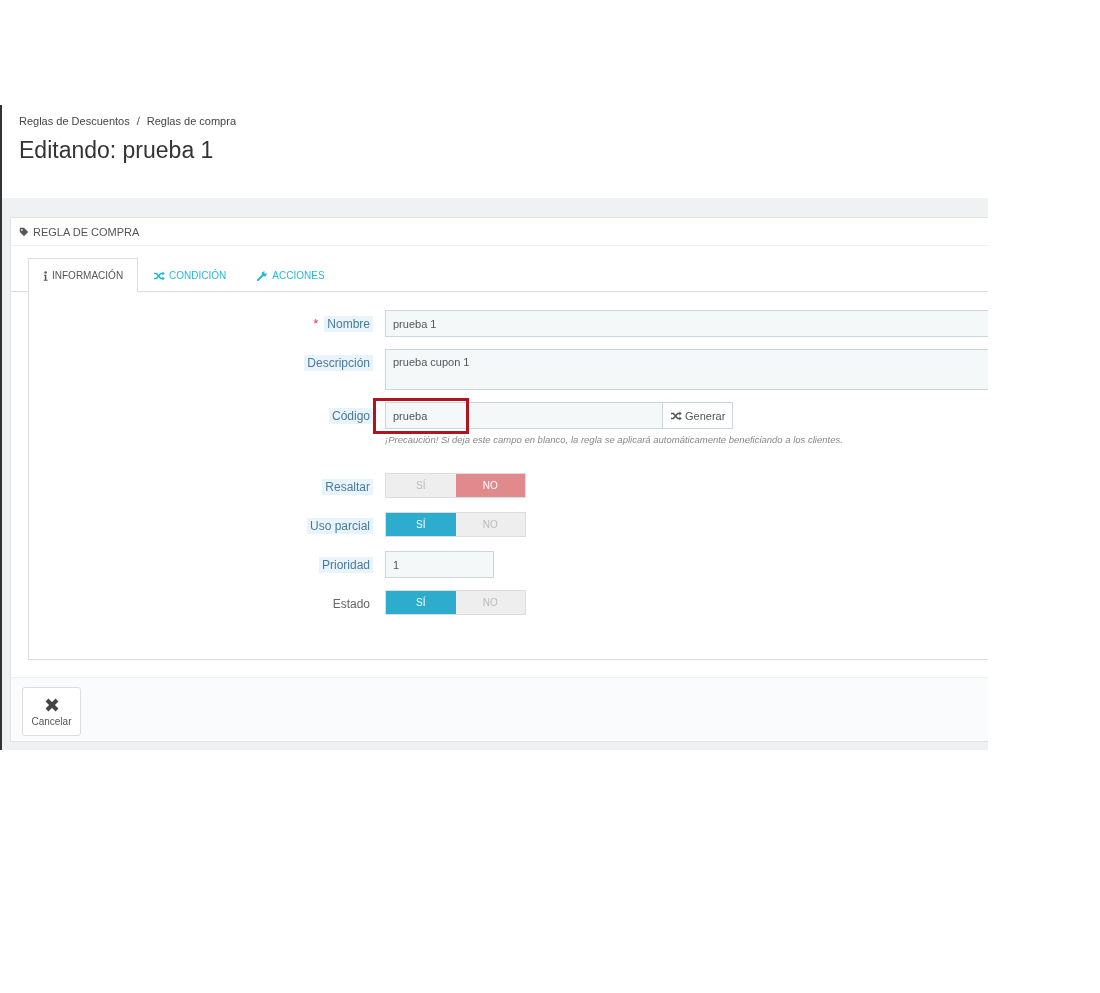 The image size is (1100, 993). I want to click on text-input: prueba 1, so click(686, 323).